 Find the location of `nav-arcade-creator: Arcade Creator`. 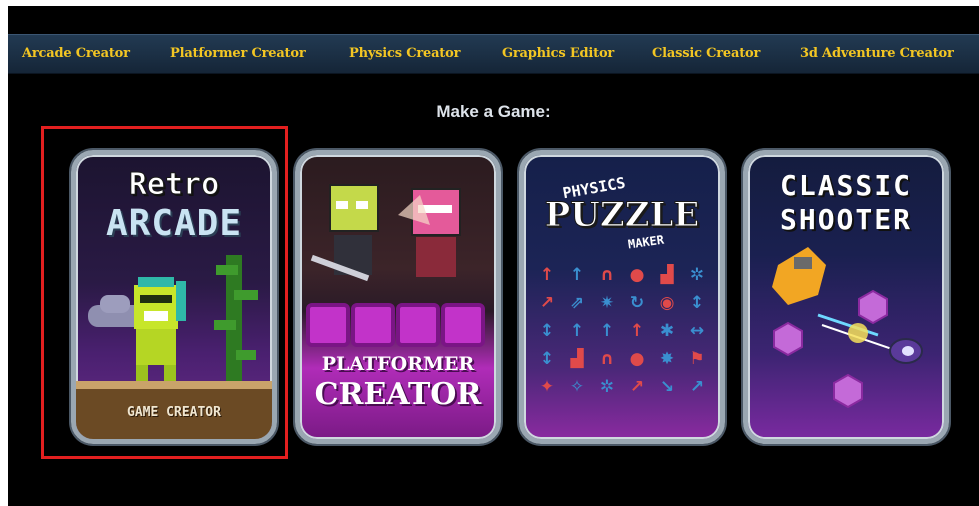

nav-arcade-creator: Arcade Creator is located at coordinates (76, 54).